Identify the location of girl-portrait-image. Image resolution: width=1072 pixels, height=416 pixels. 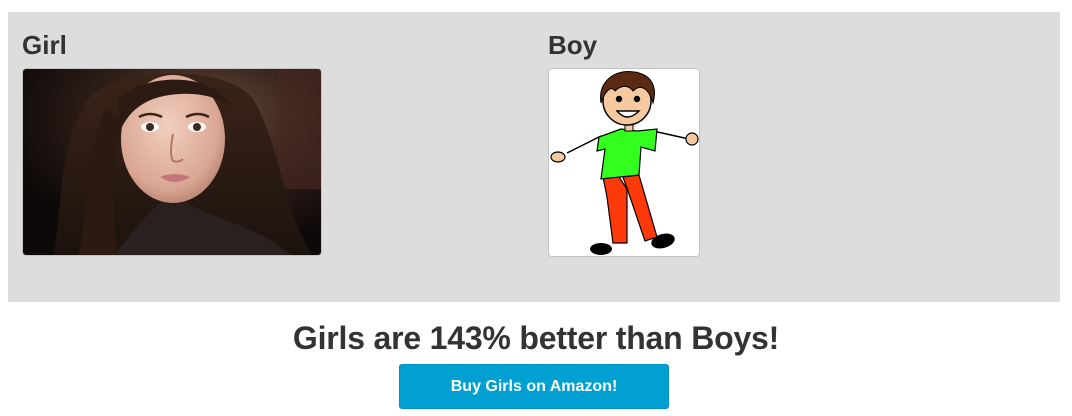
(172, 162).